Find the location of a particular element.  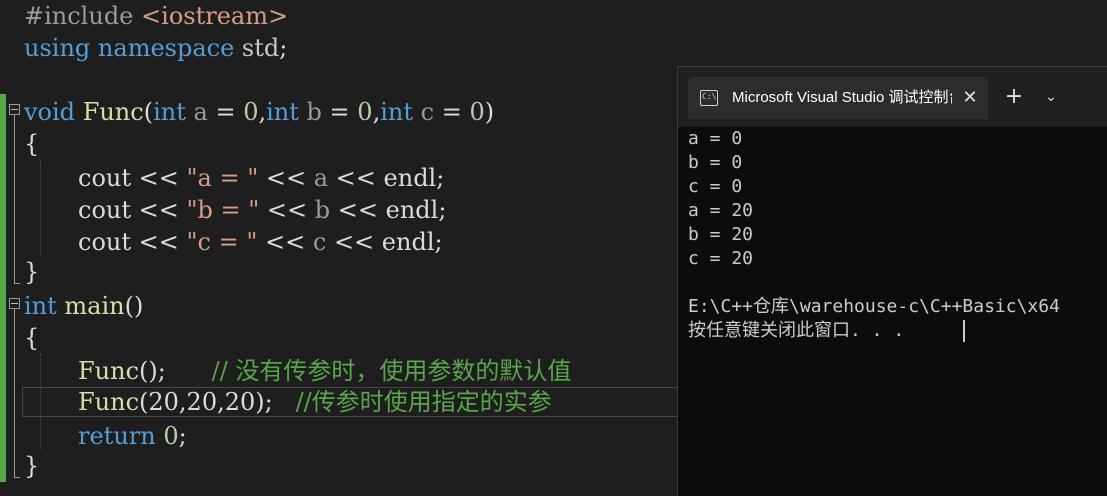

console-output-prompt: 按任意键关闭此窗口. . . is located at coordinates (796, 330).